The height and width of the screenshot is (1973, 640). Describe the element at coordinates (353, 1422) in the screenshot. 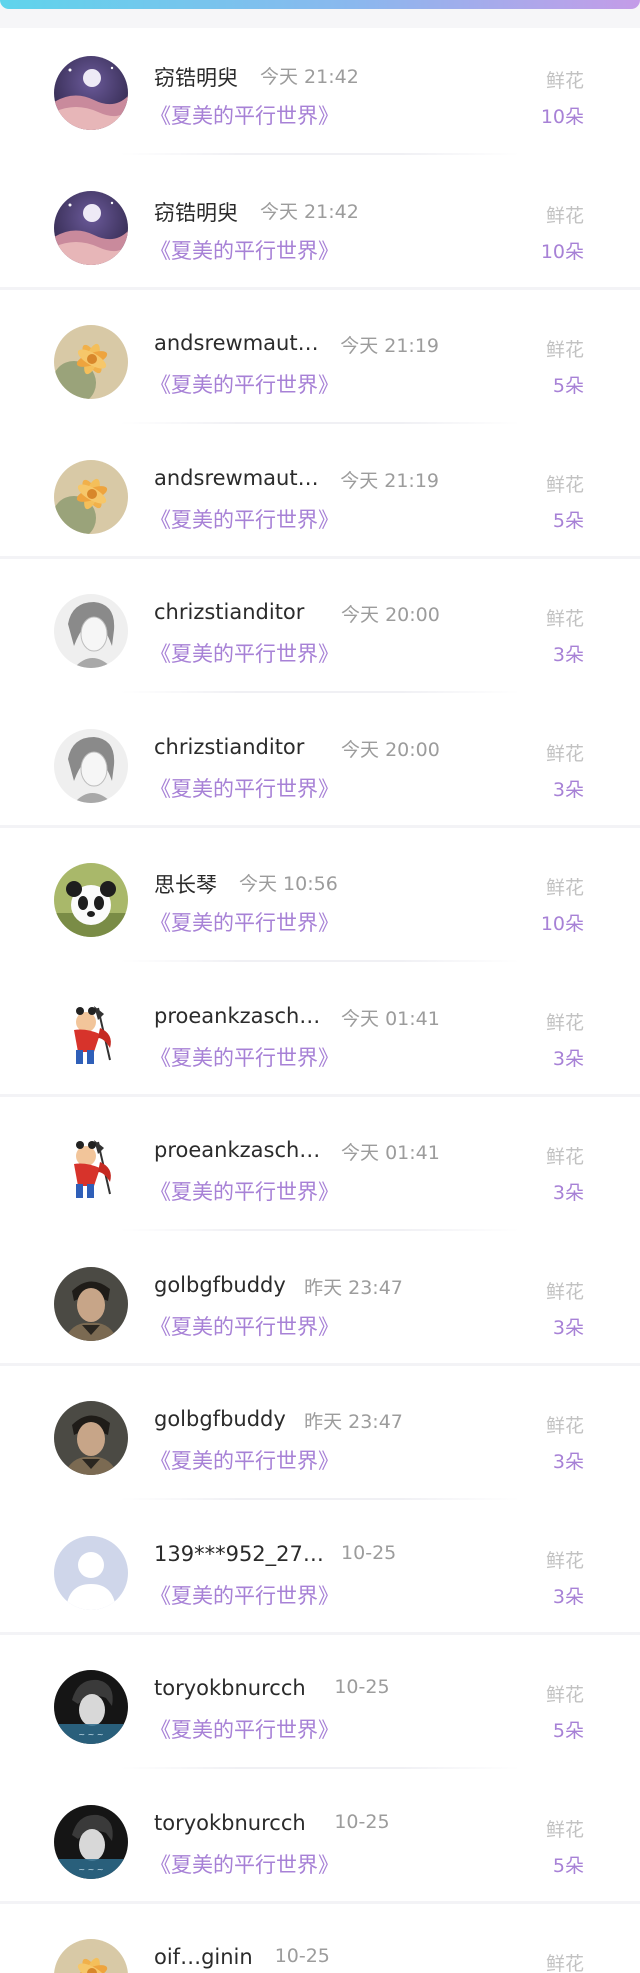

I see `send-time: 昨天 23:47` at that location.